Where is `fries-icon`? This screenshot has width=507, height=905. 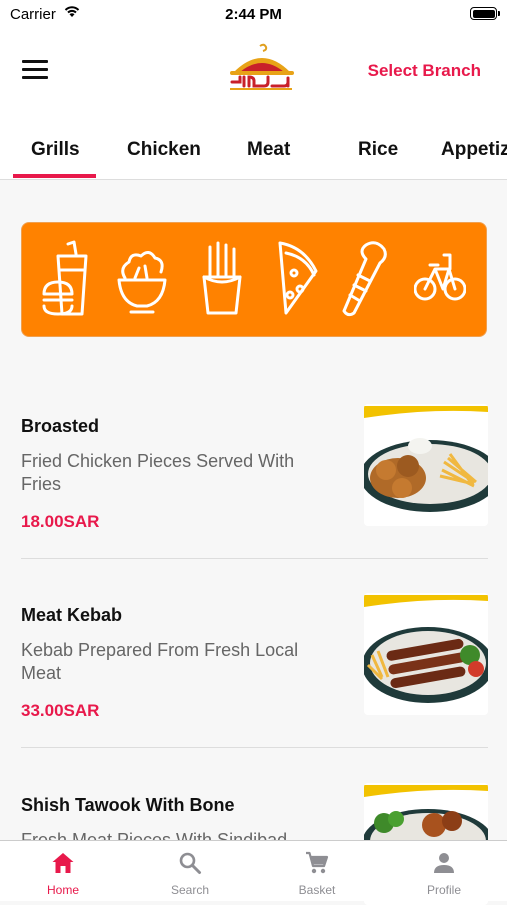
fries-icon is located at coordinates (222, 278).